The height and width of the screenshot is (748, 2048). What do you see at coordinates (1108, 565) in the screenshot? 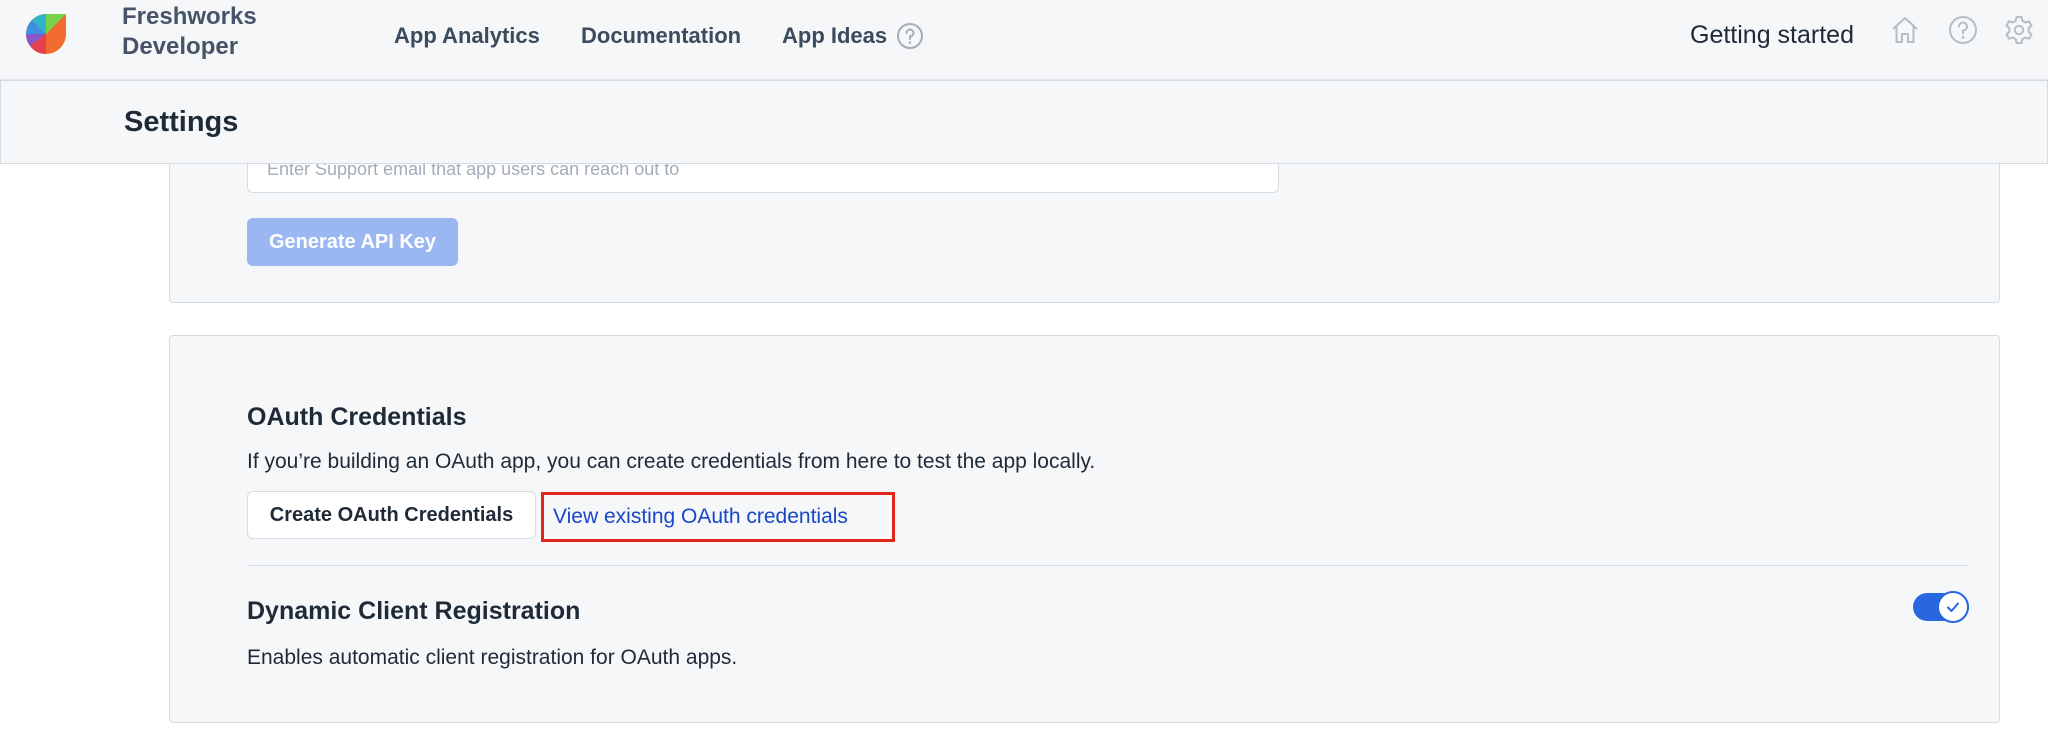
I see `section-divider` at bounding box center [1108, 565].